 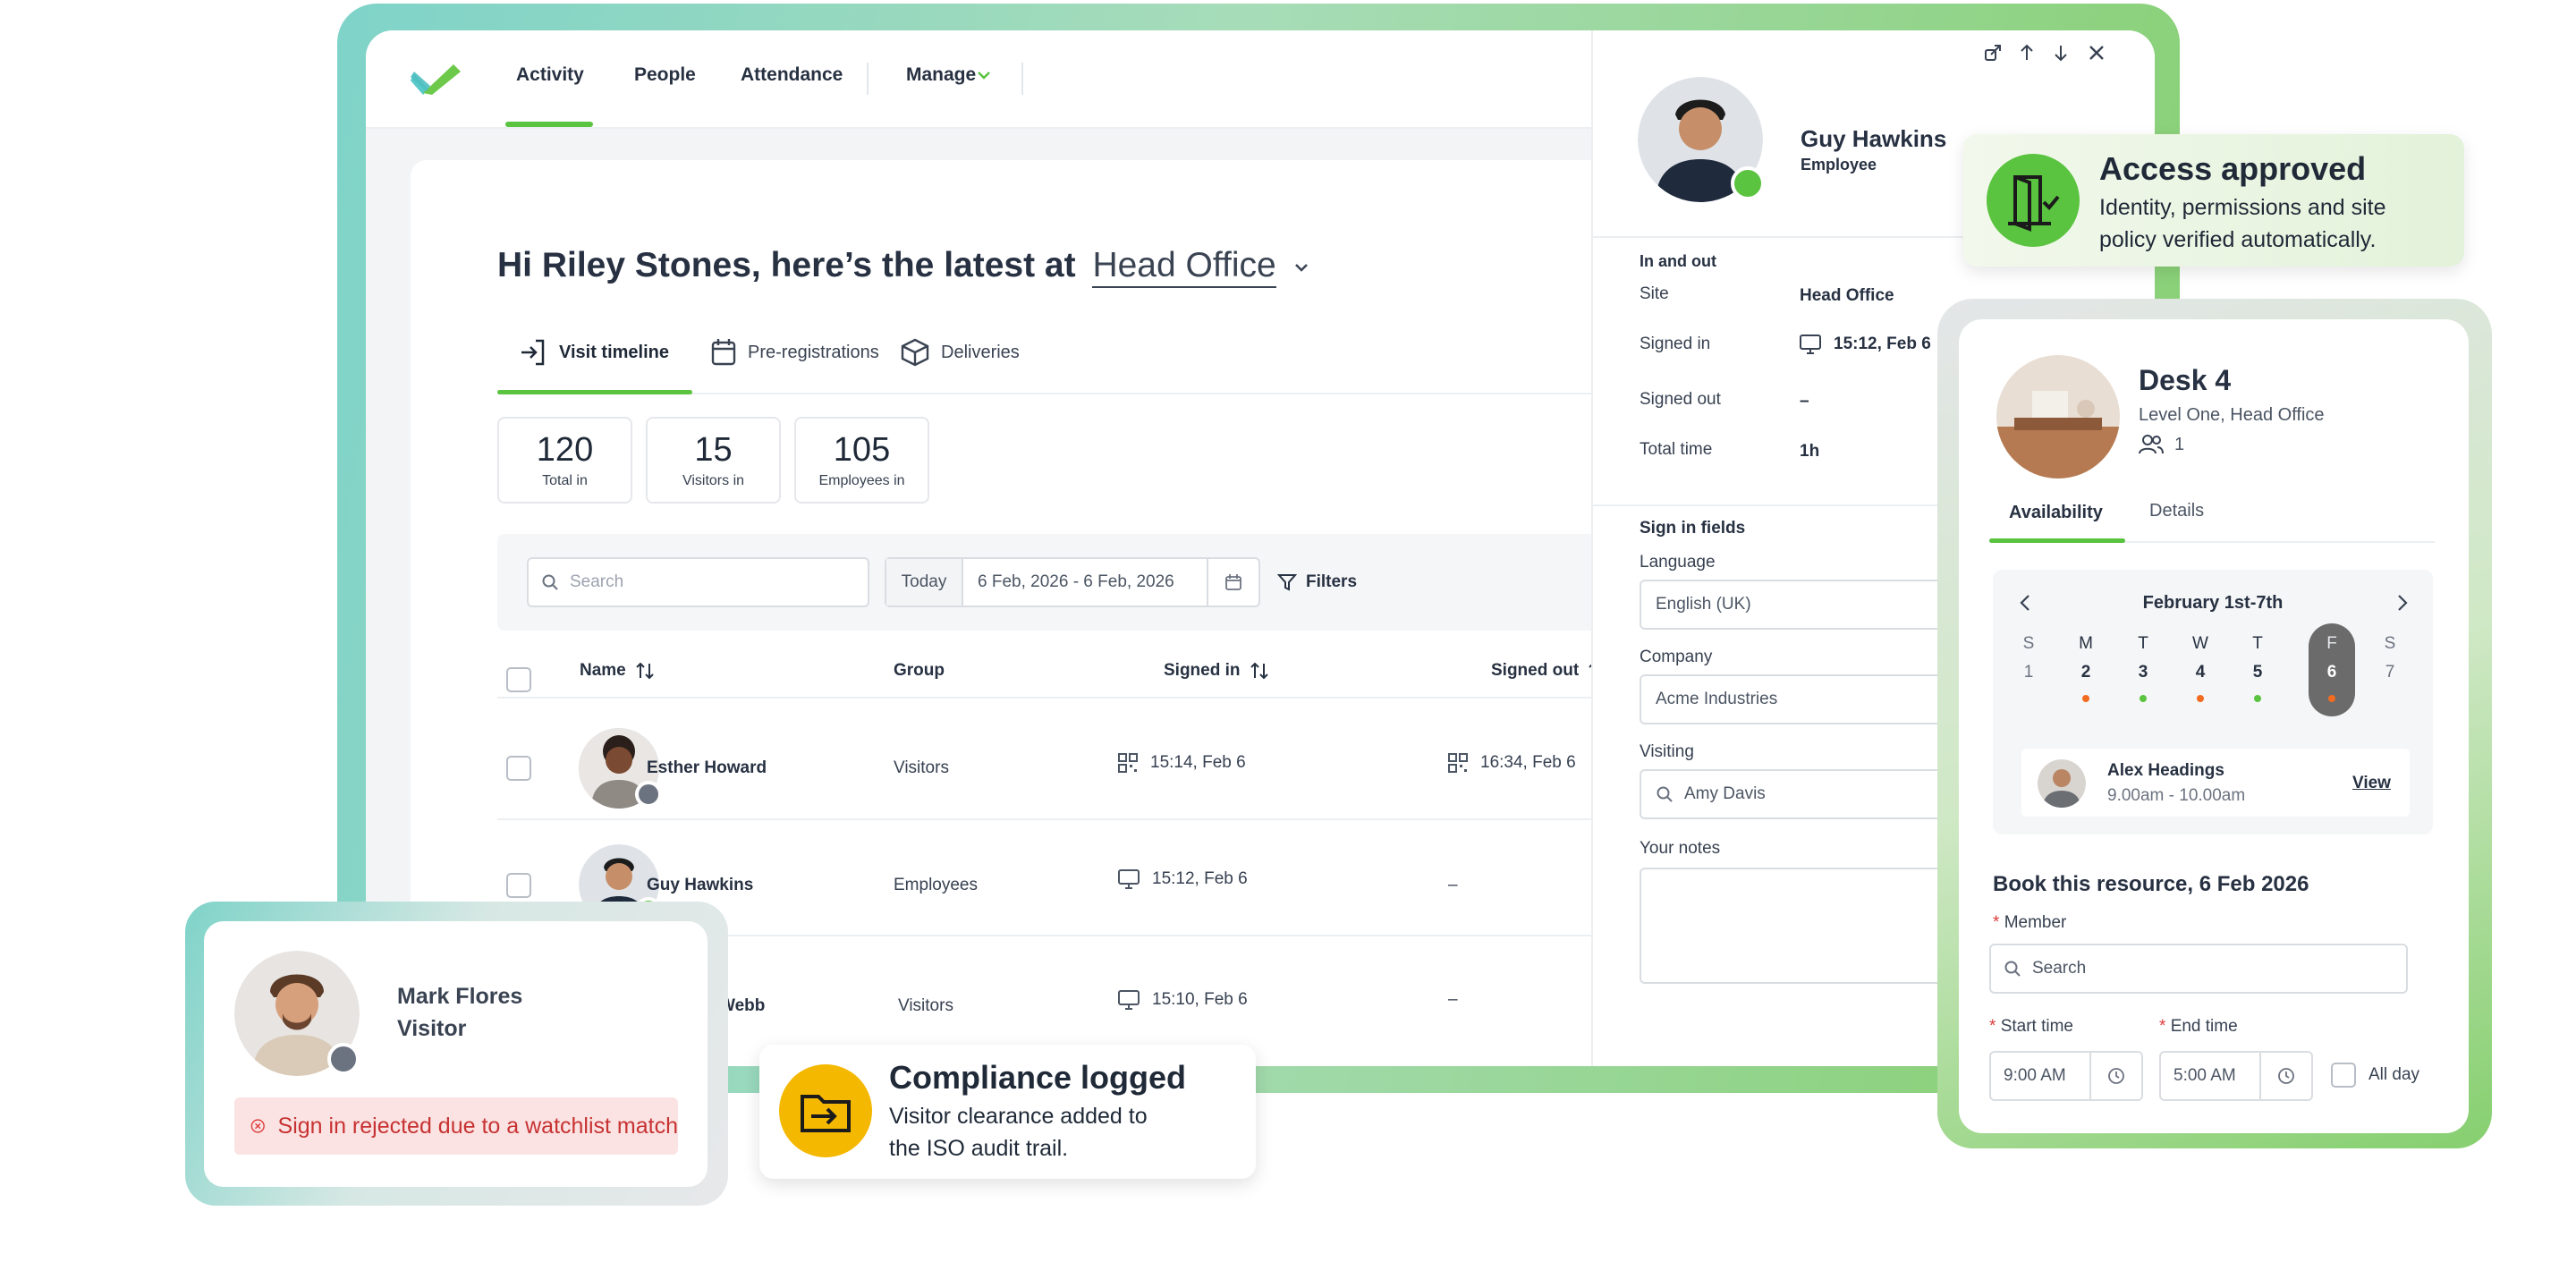 I want to click on tab-active-indicator, so click(x=2057, y=540).